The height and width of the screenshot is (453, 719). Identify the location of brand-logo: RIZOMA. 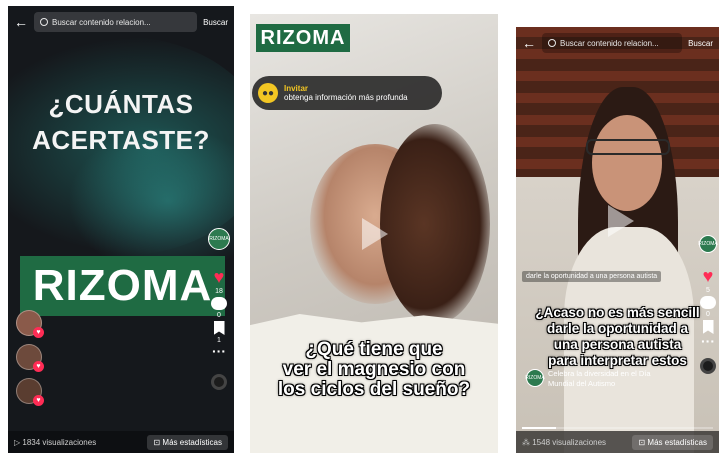
(303, 38).